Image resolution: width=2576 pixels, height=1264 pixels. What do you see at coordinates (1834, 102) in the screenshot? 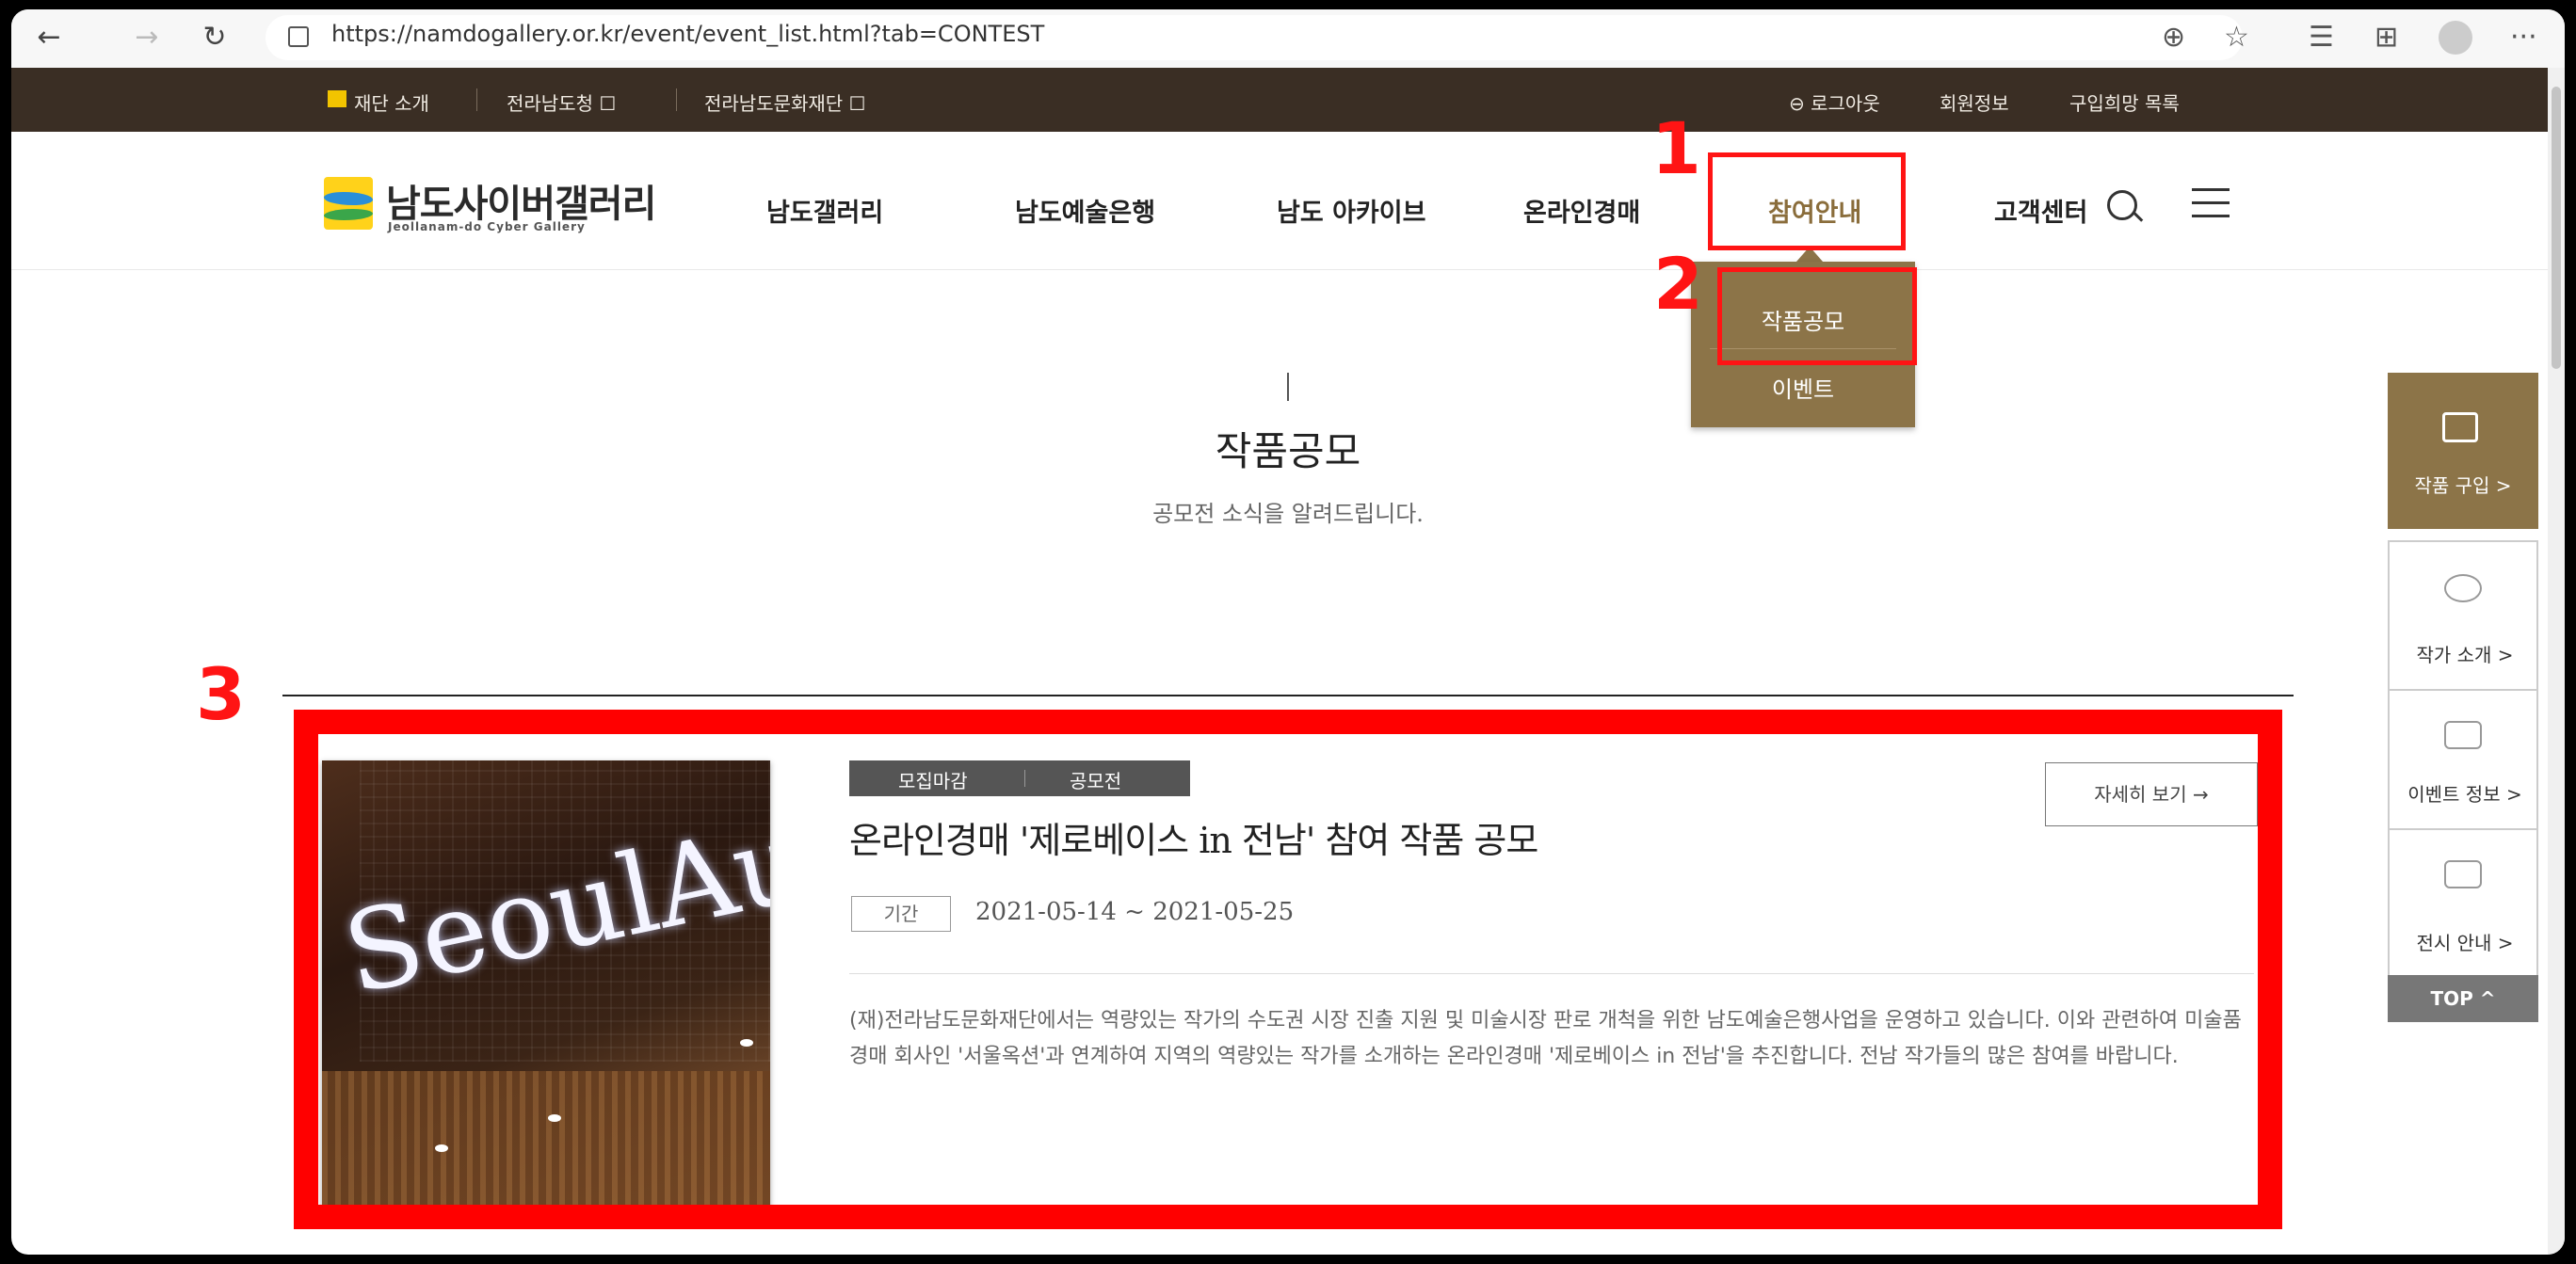
I see `logout-link: ⊖ 로그아웃` at bounding box center [1834, 102].